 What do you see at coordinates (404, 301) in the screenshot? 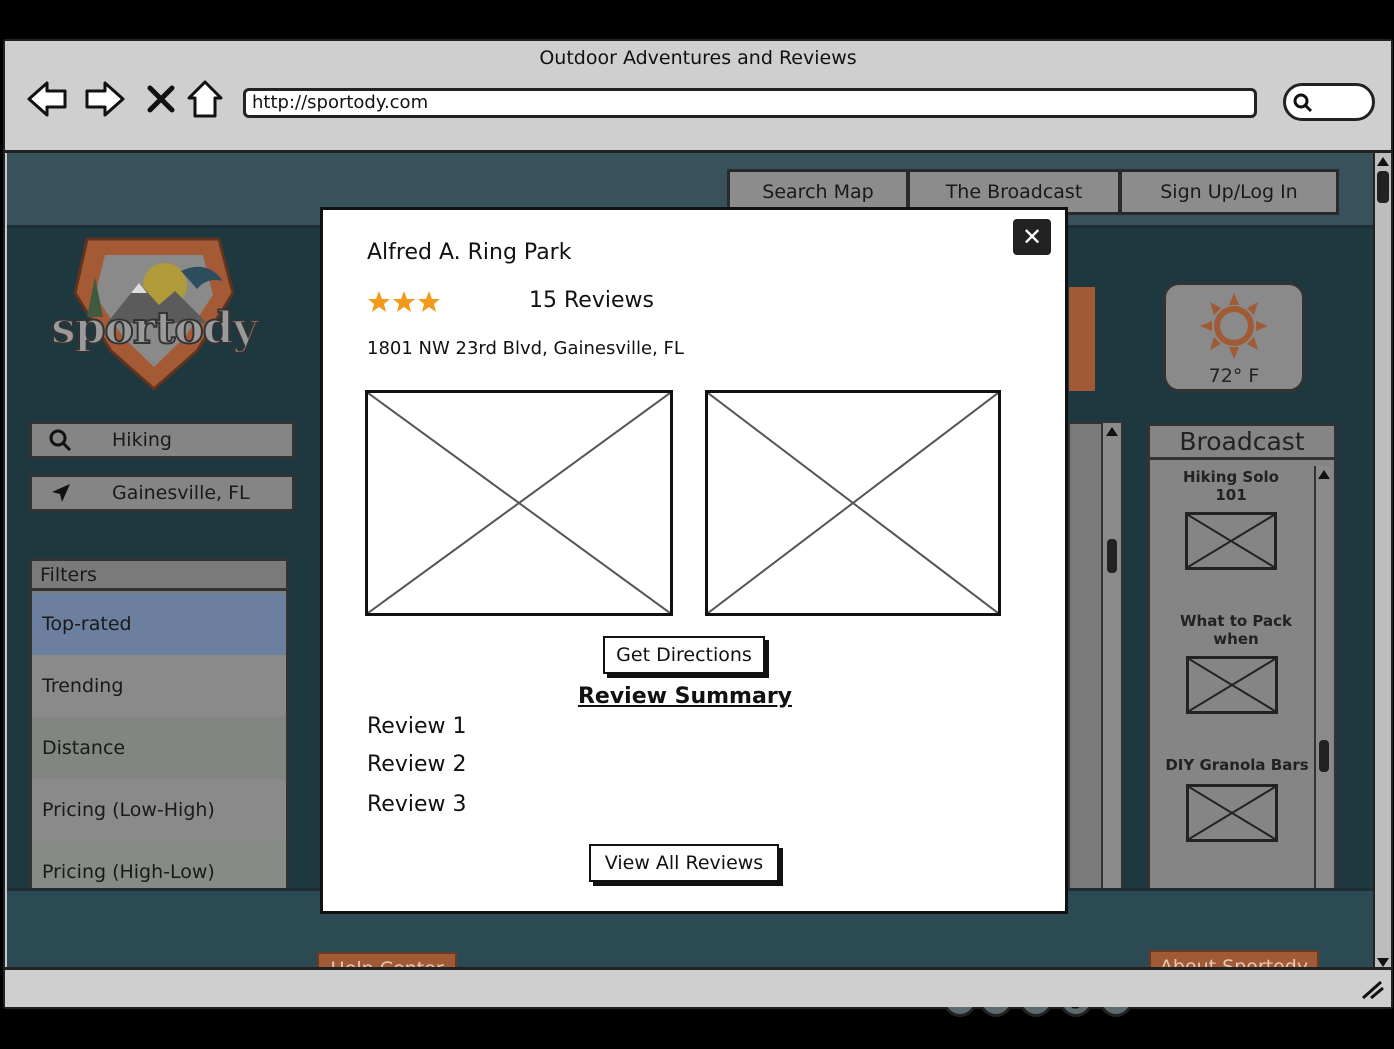
I see `star-icons` at bounding box center [404, 301].